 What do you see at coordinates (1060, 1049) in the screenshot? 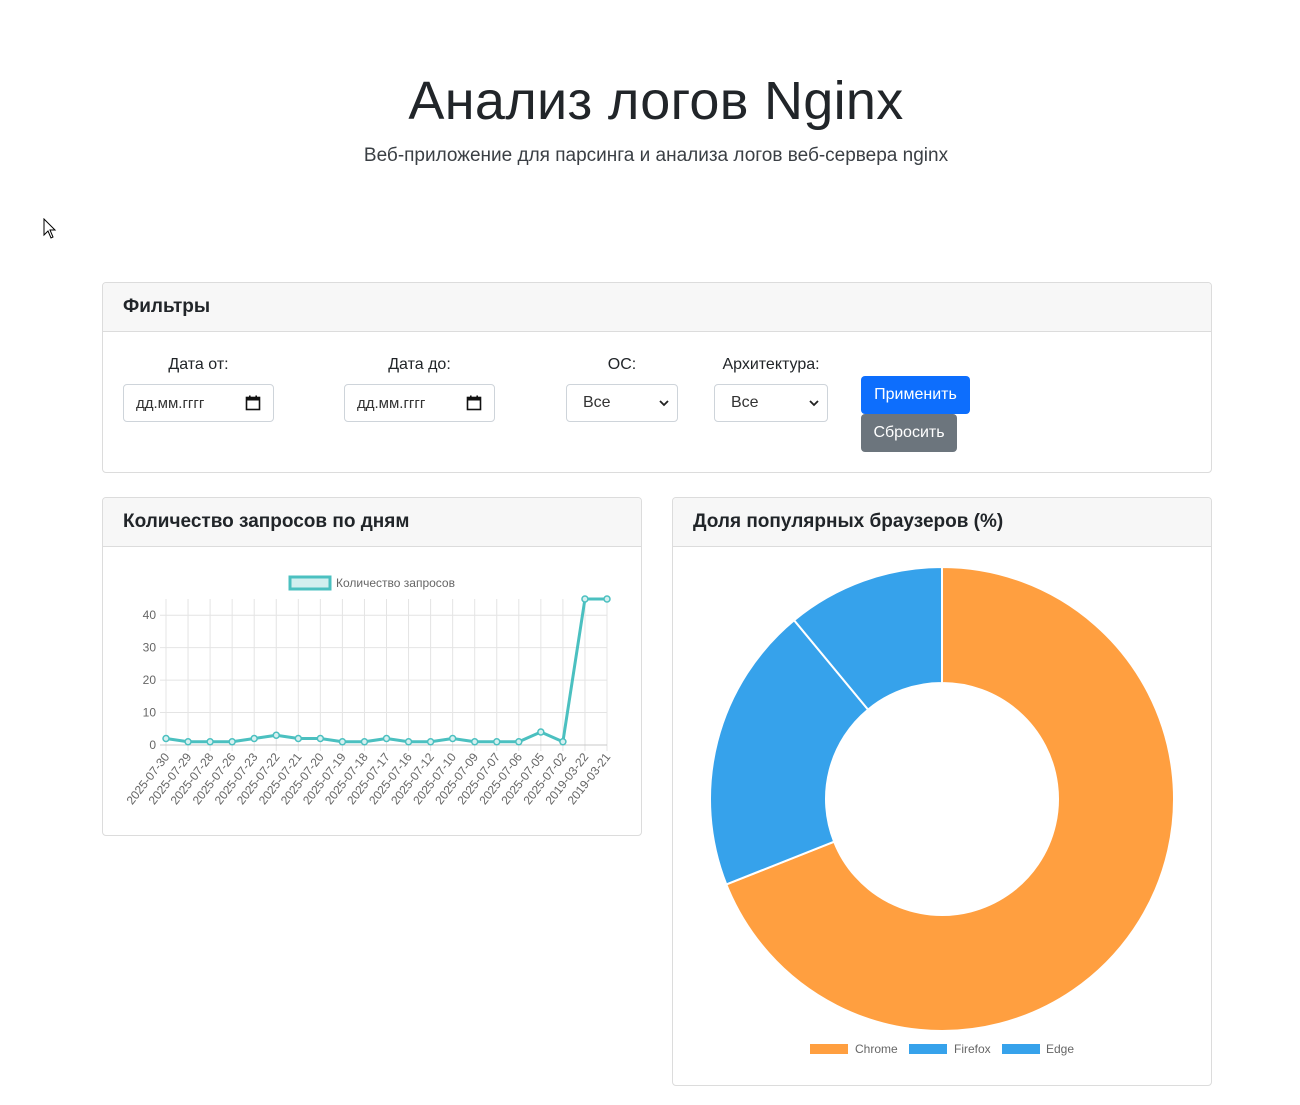
I see `legend-label-edge: Edge` at bounding box center [1060, 1049].